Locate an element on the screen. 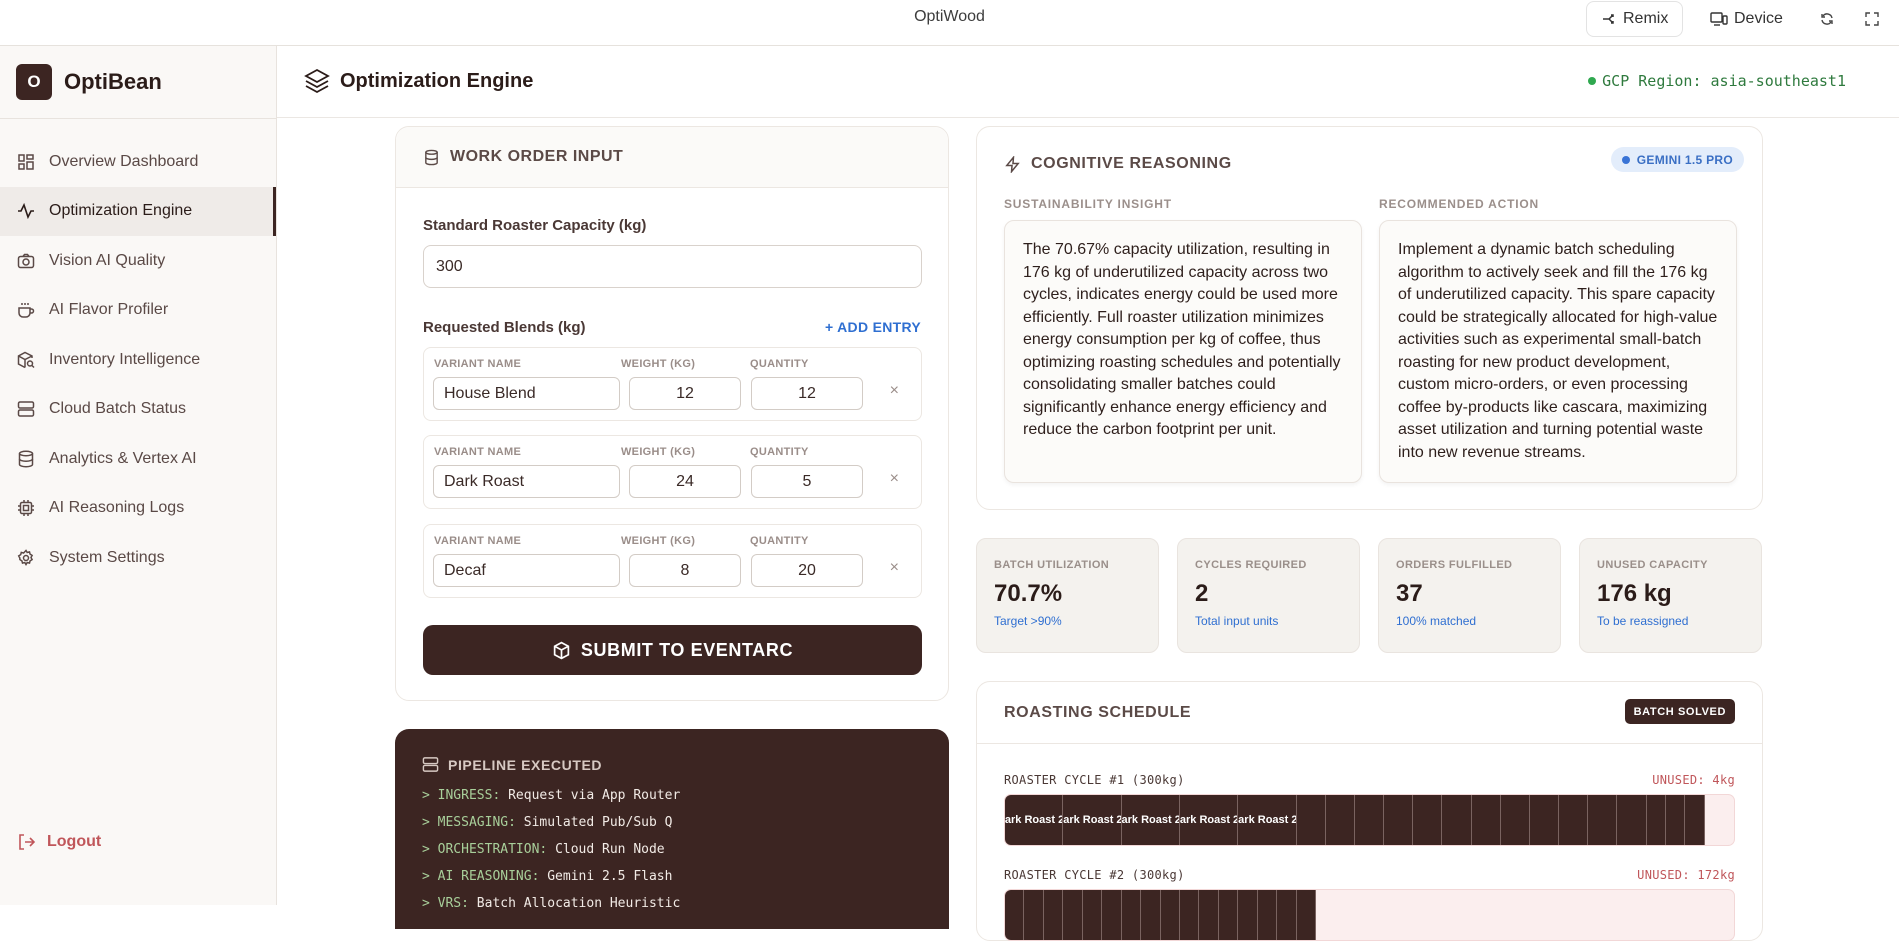 This screenshot has width=1899, height=941. pipeline-value: Simulated Pub/Sub Q is located at coordinates (598, 822).